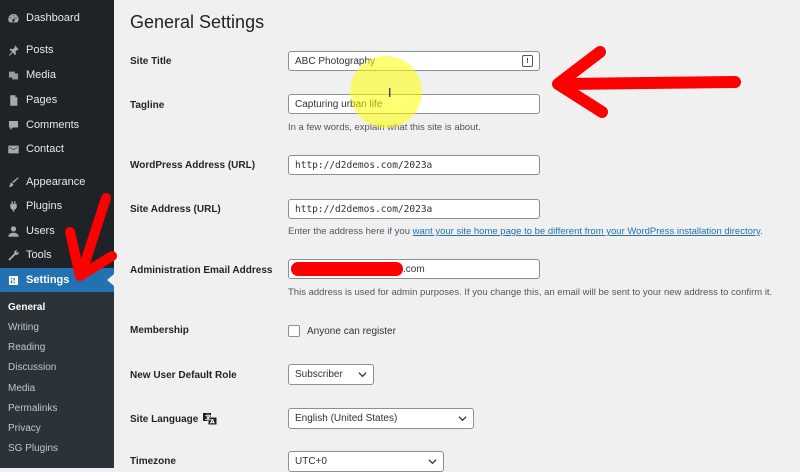  What do you see at coordinates (41, 75) in the screenshot?
I see `sidebar-item-label: Media` at bounding box center [41, 75].